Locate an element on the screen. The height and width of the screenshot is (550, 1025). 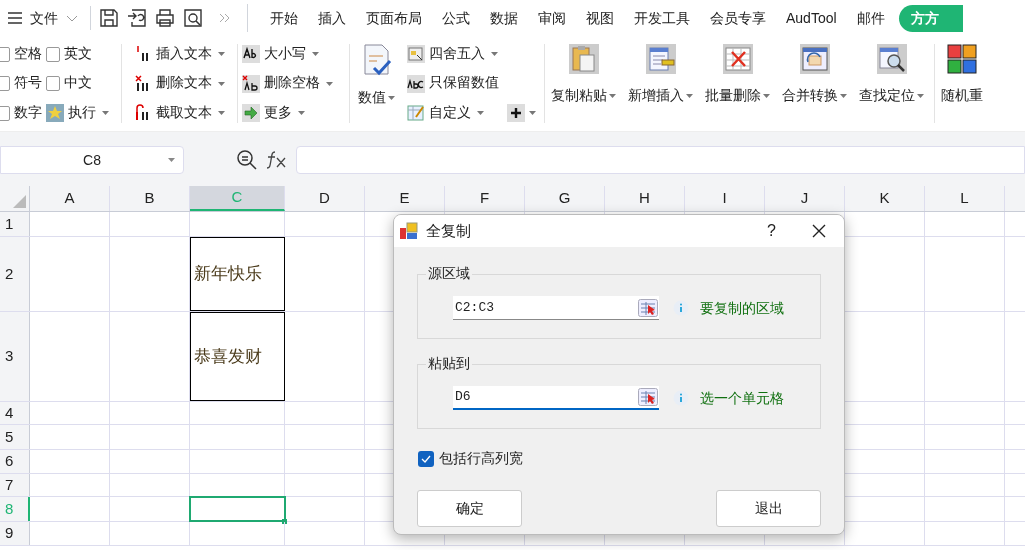
number-tool-button: 四舍五入 is located at coordinates (453, 54).